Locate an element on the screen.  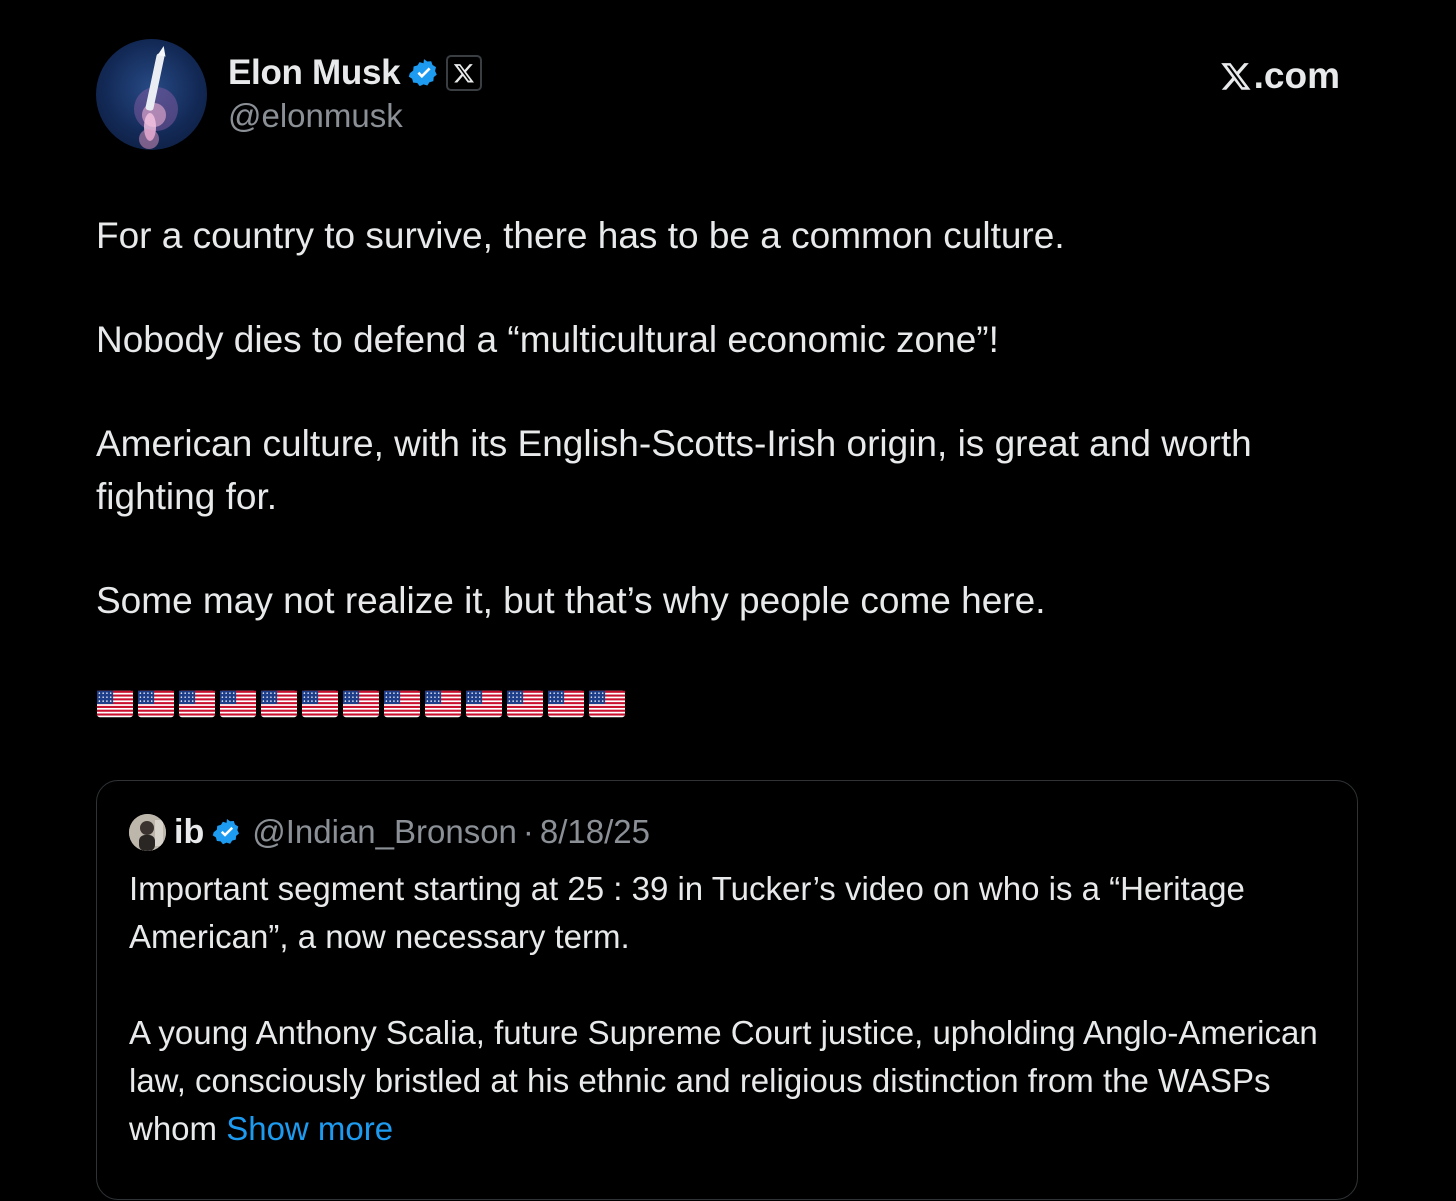
author-handle: @elonmusk is located at coordinates (315, 116).